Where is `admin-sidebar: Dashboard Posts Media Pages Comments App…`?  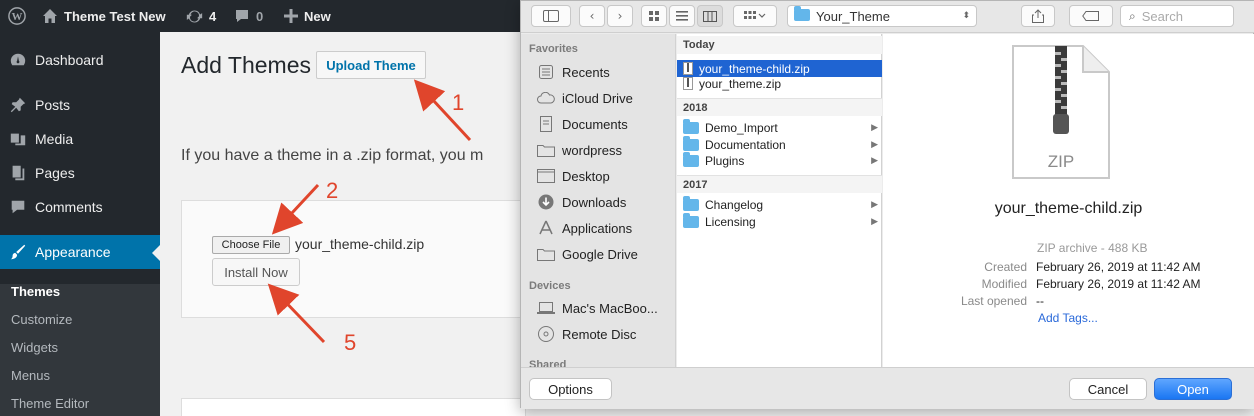 admin-sidebar: Dashboard Posts Media Pages Comments App… is located at coordinates (80, 224).